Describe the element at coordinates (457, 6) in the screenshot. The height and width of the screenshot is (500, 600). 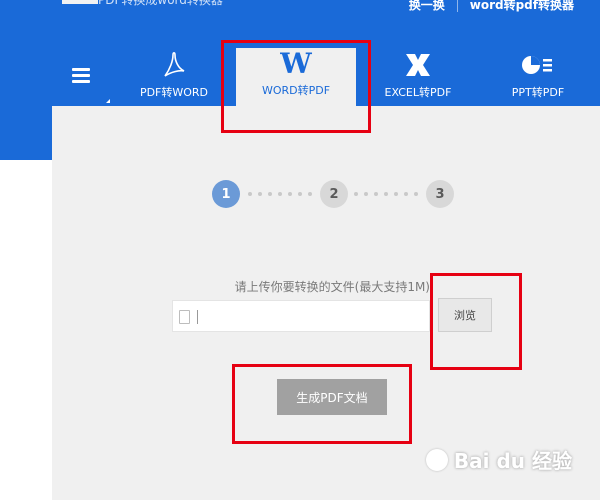
I see `link-divider` at that location.